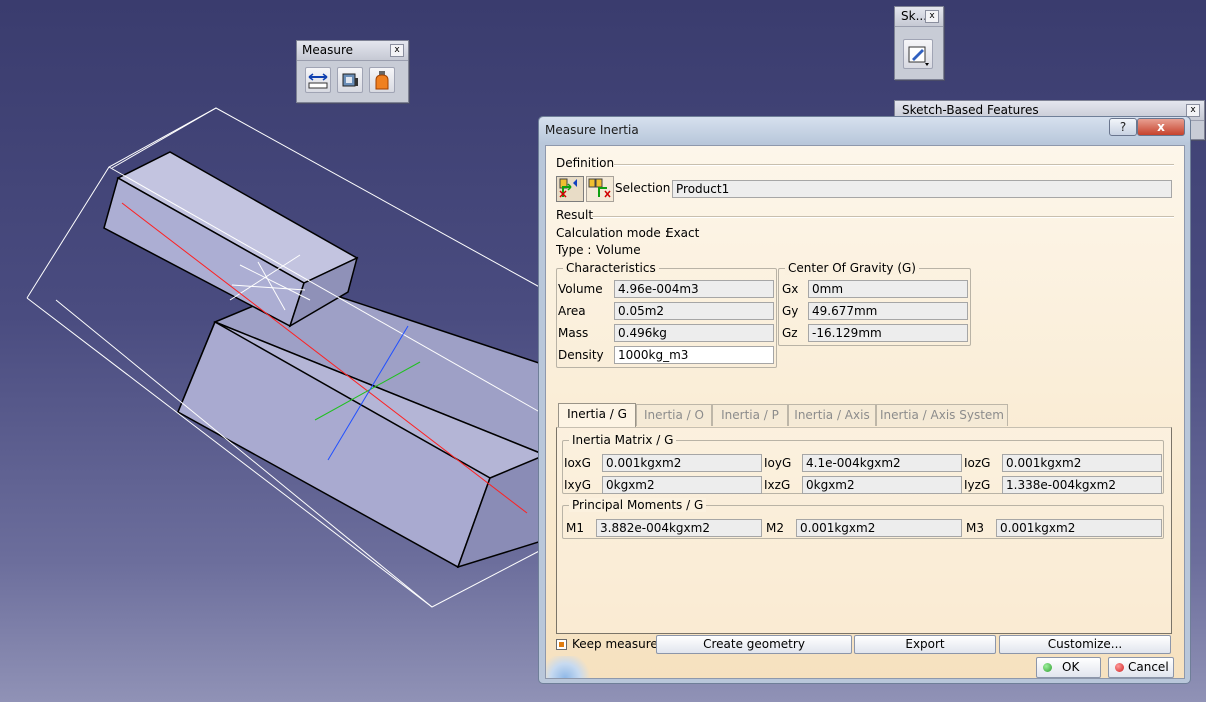  What do you see at coordinates (623, 440) in the screenshot?
I see `inertia-matrix-title: Inertia Matrix / G` at bounding box center [623, 440].